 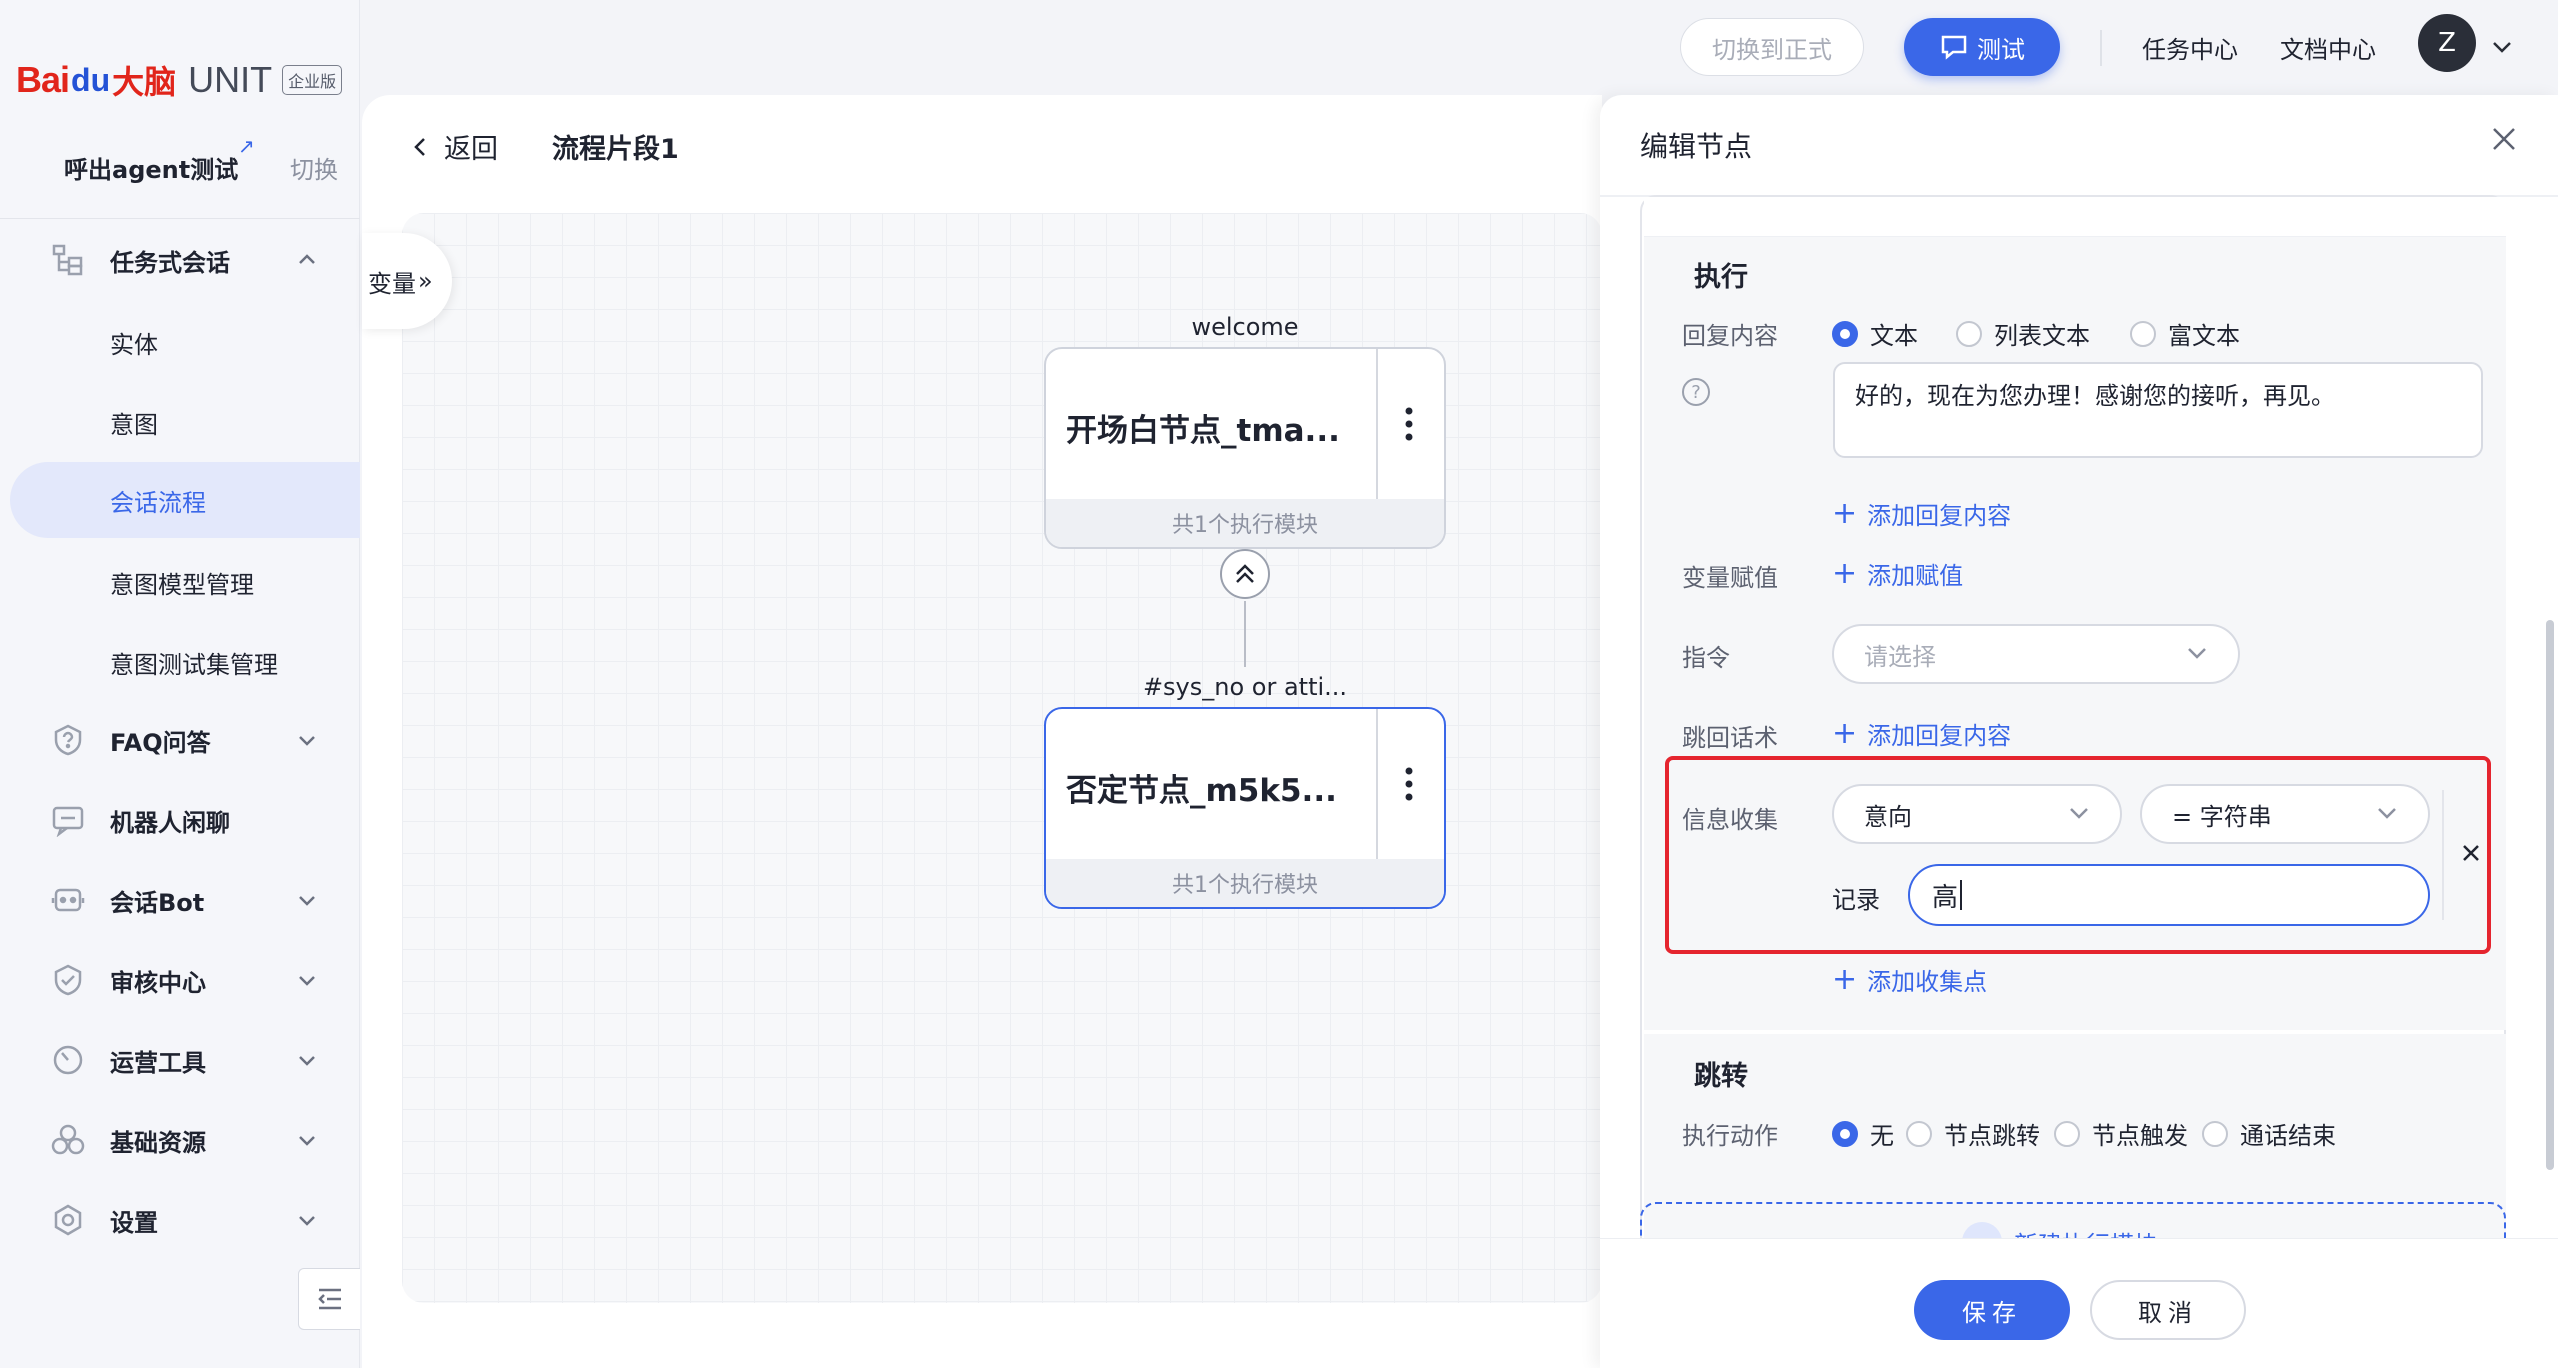 What do you see at coordinates (1992, 1310) in the screenshot?
I see `save-button: 保存` at bounding box center [1992, 1310].